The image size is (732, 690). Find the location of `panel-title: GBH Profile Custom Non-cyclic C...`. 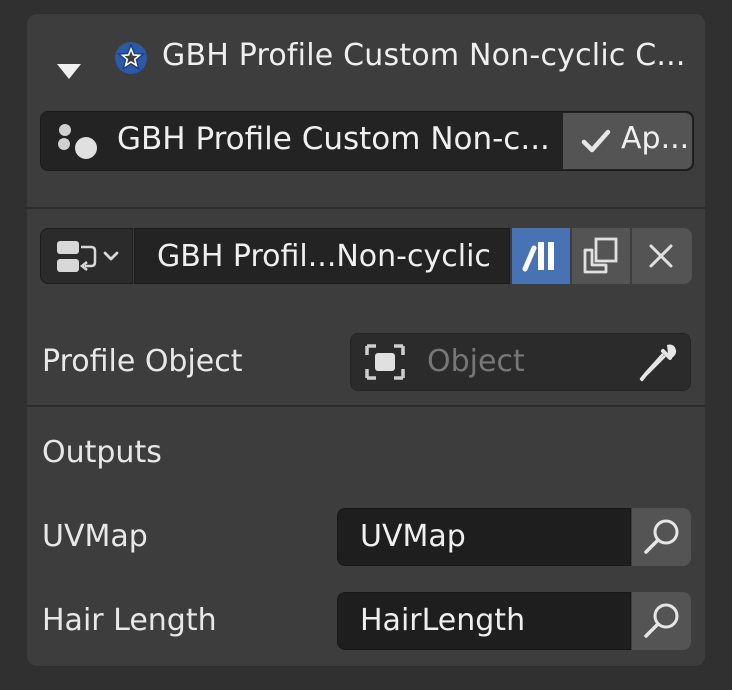

panel-title: GBH Profile Custom Non-cyclic C... is located at coordinates (424, 55).